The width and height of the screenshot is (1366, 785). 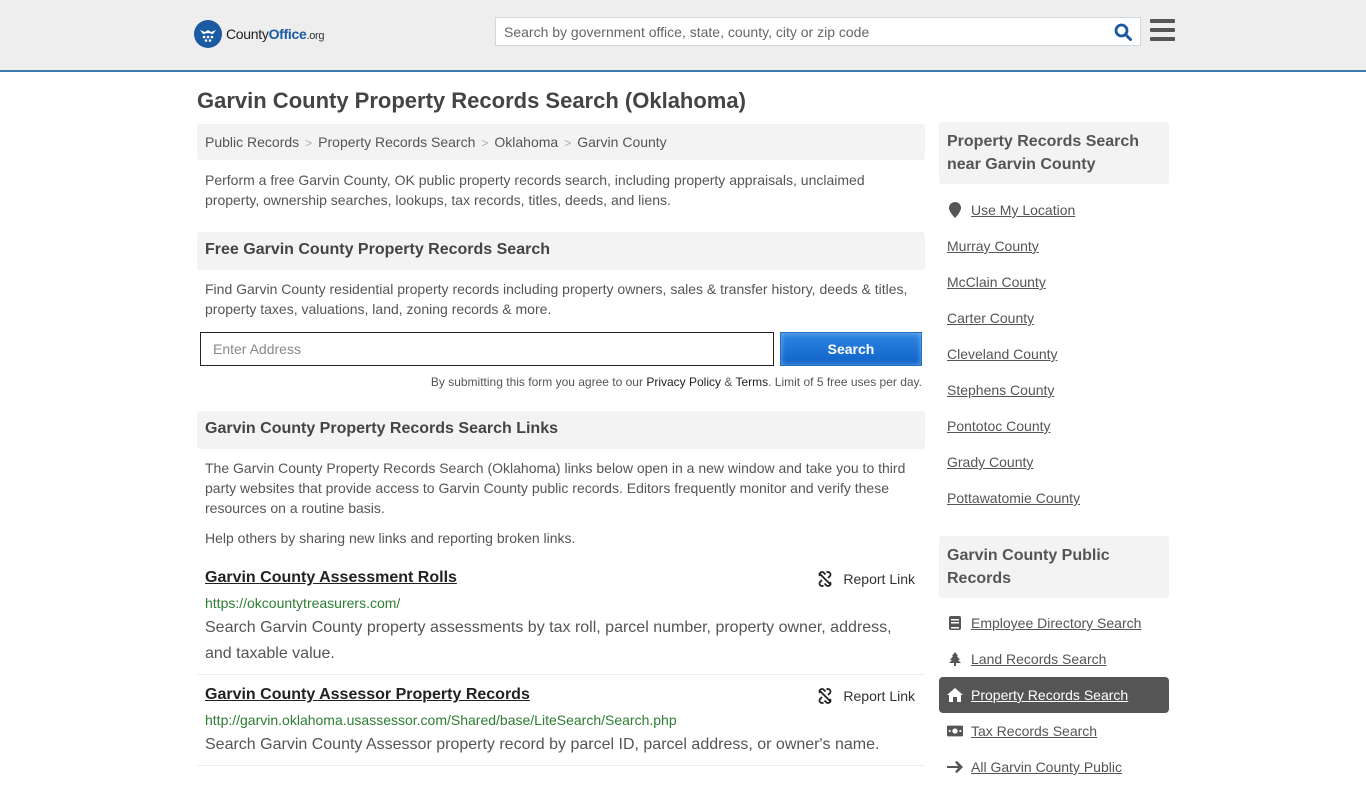 What do you see at coordinates (1123, 32) in the screenshot?
I see `search-icon` at bounding box center [1123, 32].